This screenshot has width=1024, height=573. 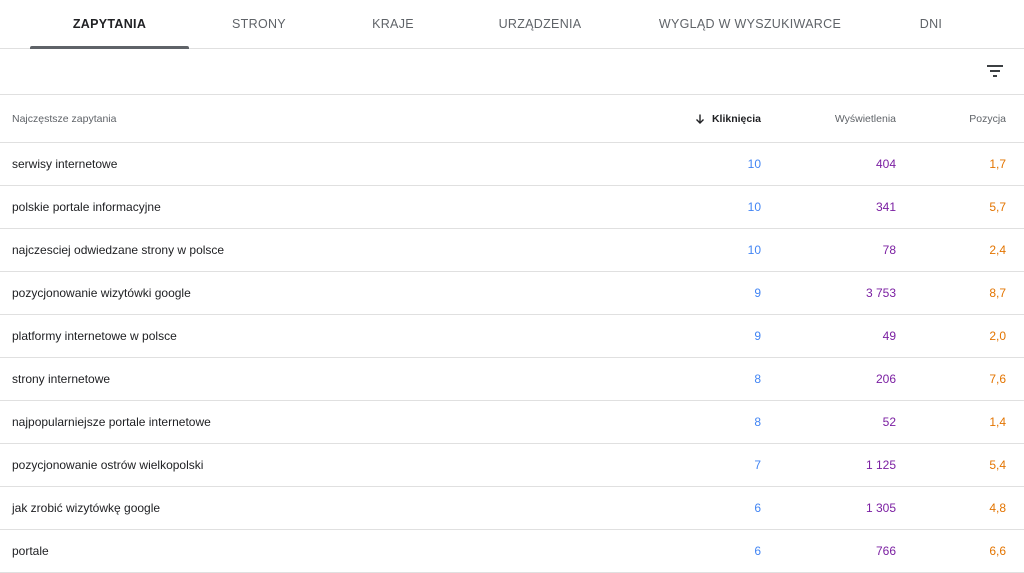 I want to click on cell-impressions: 206, so click(x=885, y=379).